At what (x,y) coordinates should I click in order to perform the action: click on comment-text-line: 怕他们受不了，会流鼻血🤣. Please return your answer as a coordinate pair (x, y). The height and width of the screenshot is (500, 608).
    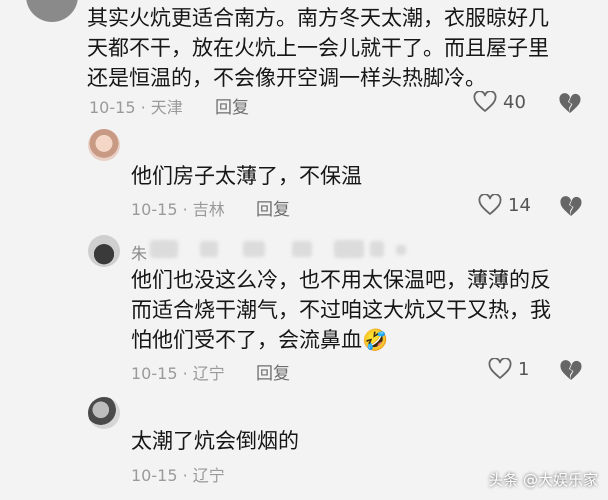
    Looking at the image, I should click on (260, 340).